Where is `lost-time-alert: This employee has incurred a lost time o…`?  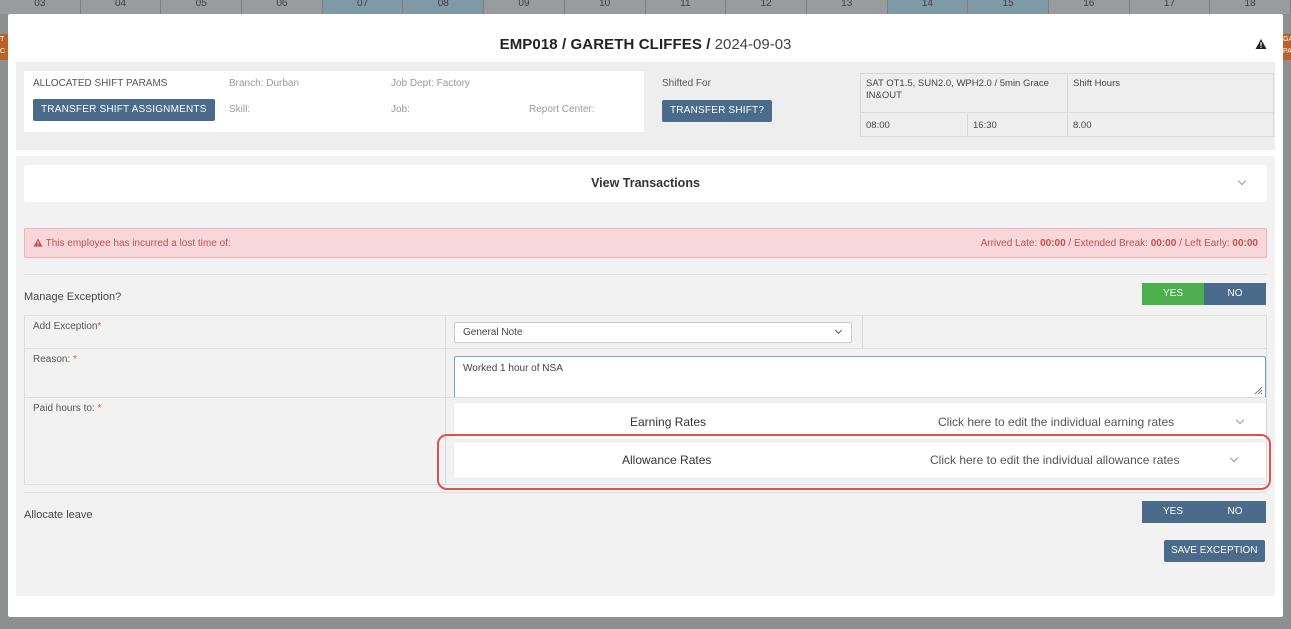
lost-time-alert: This employee has incurred a lost time o… is located at coordinates (645, 243).